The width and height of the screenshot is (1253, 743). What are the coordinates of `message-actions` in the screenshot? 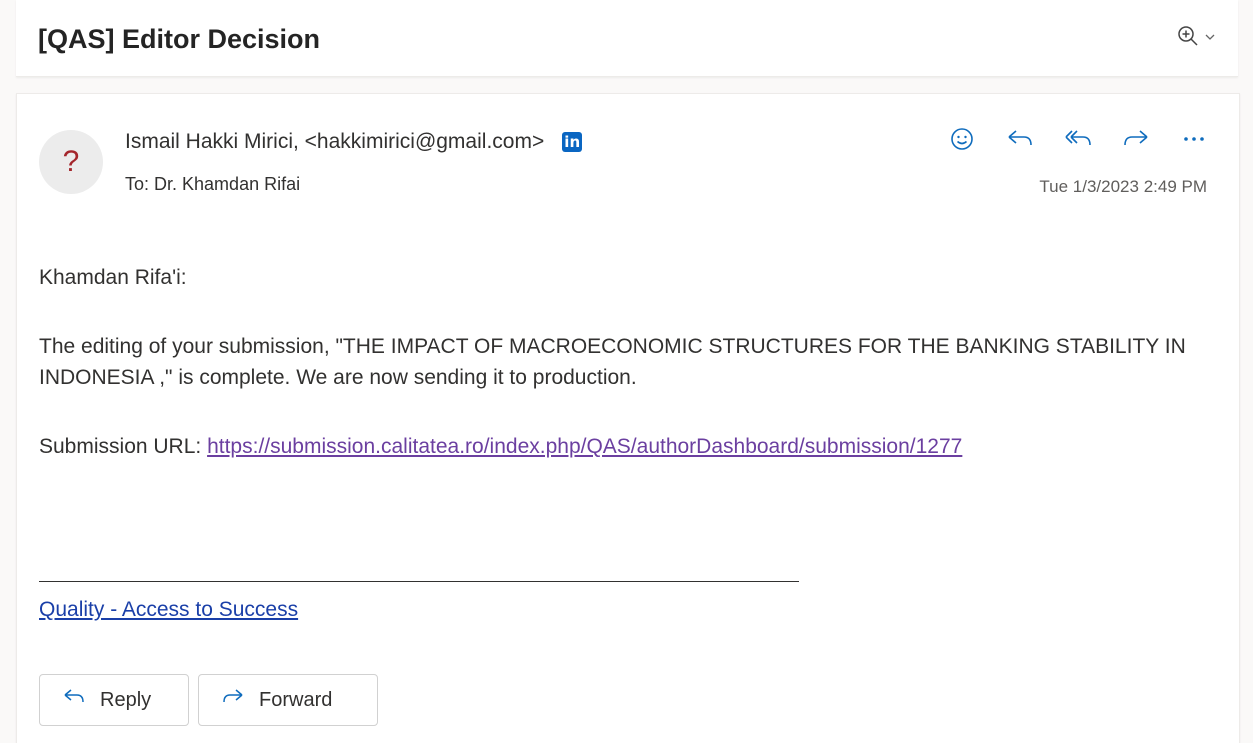 It's located at (1078, 139).